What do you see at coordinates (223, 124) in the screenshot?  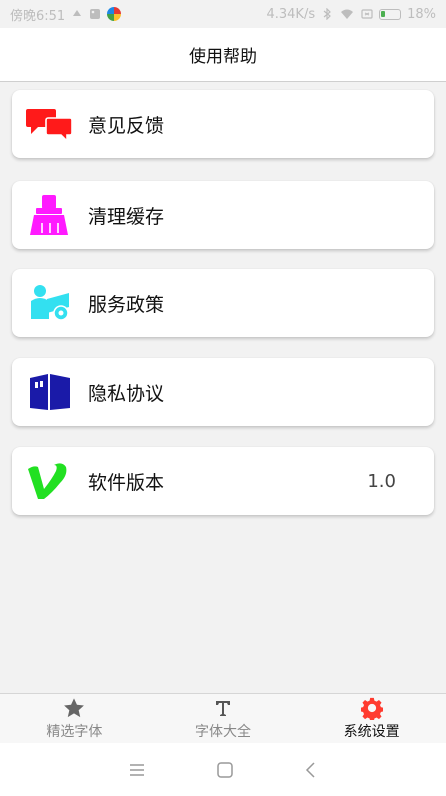 I see `menu-item-feedback: 意见反馈` at bounding box center [223, 124].